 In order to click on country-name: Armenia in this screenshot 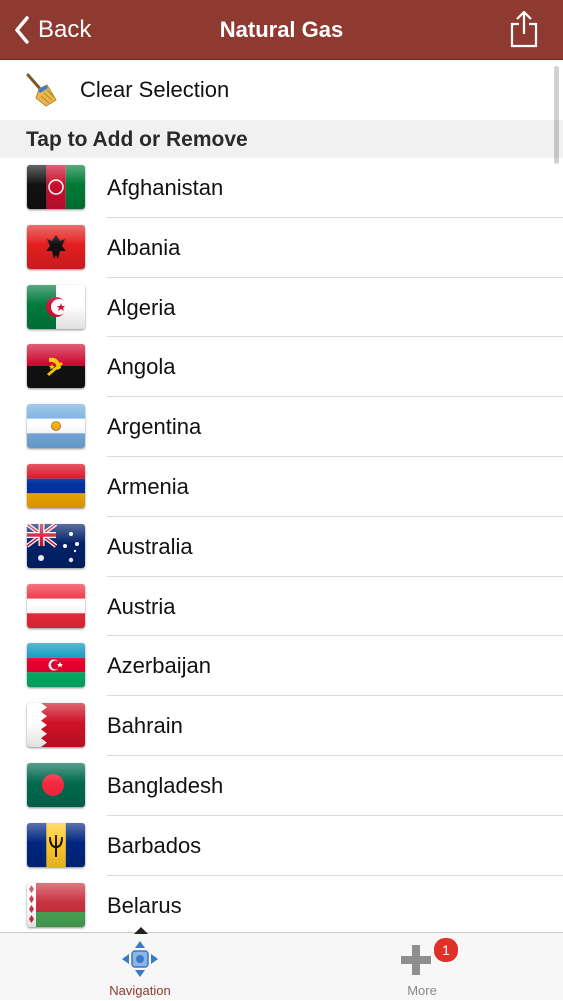, I will do `click(148, 486)`.